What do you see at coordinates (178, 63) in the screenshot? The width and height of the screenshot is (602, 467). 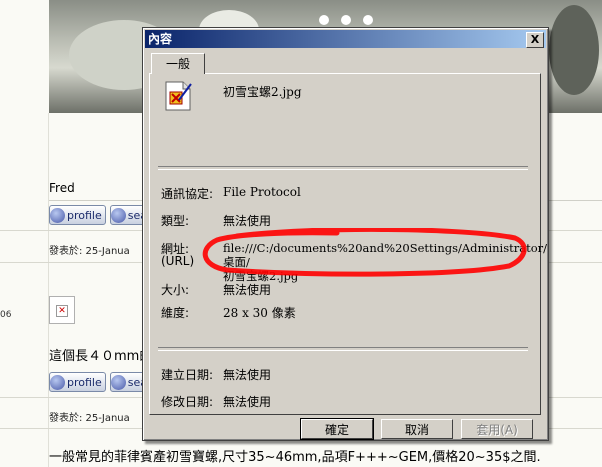 I see `tab-general: 一般` at bounding box center [178, 63].